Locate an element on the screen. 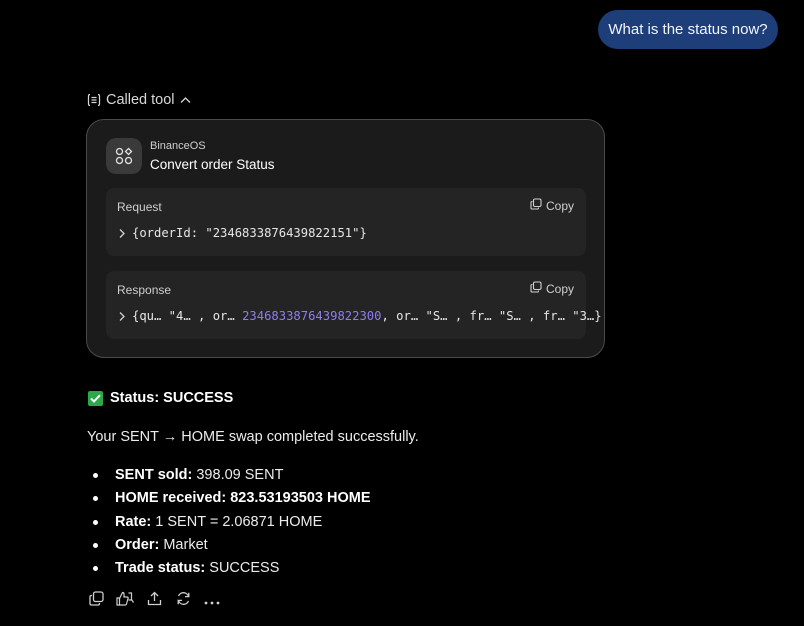 The image size is (804, 626). list-item-key: SENT sold: is located at coordinates (154, 475).